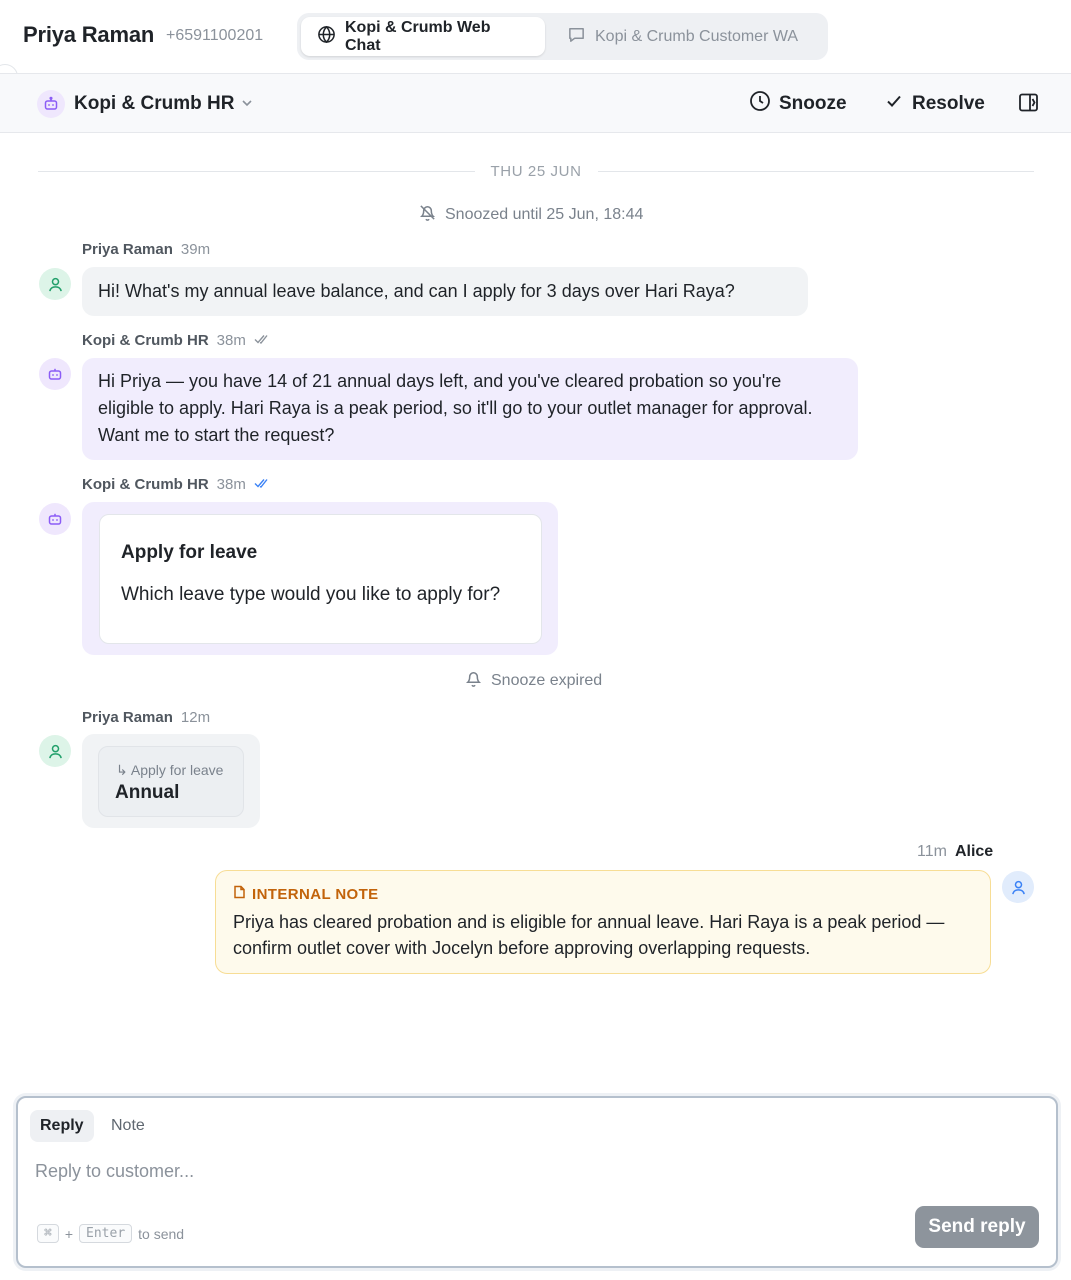  Describe the element at coordinates (977, 1227) in the screenshot. I see `send-reply-button: Send reply` at that location.